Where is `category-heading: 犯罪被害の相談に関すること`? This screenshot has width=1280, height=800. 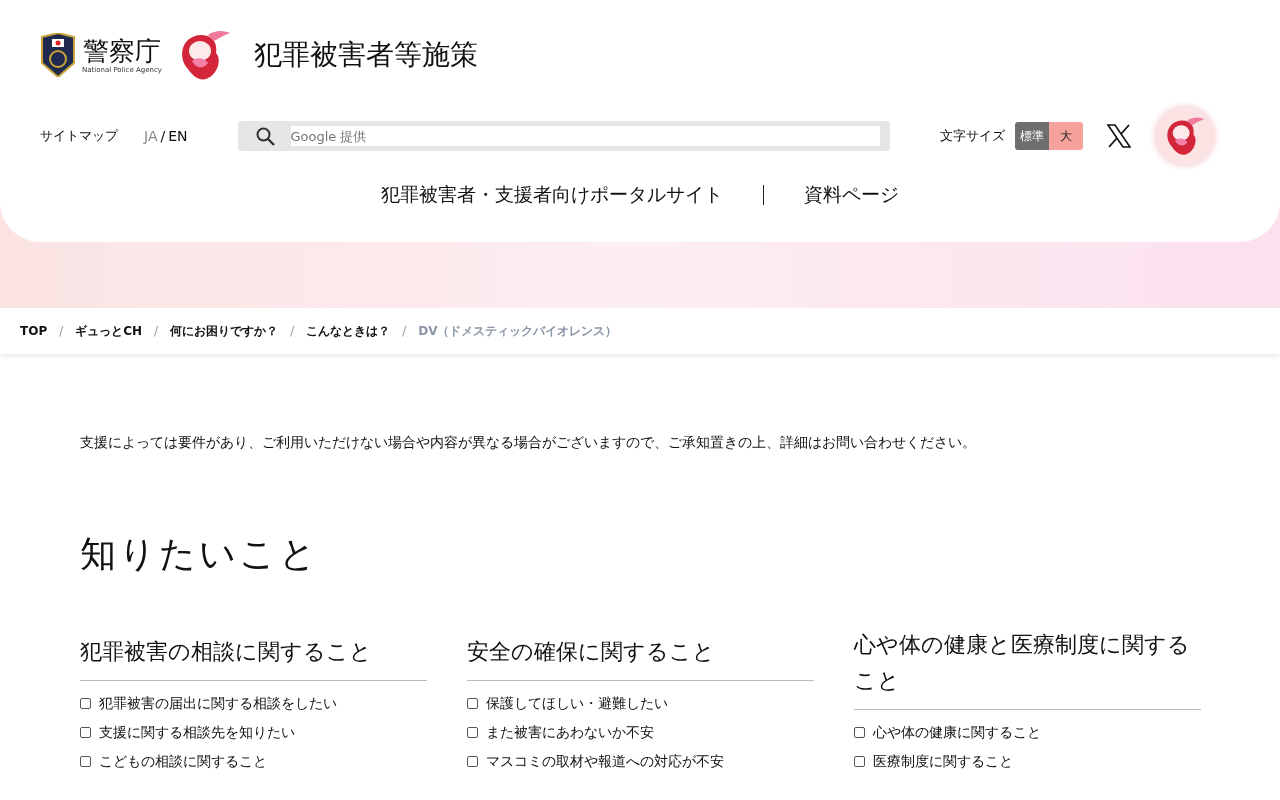
category-heading: 犯罪被害の相談に関すること is located at coordinates (253, 657).